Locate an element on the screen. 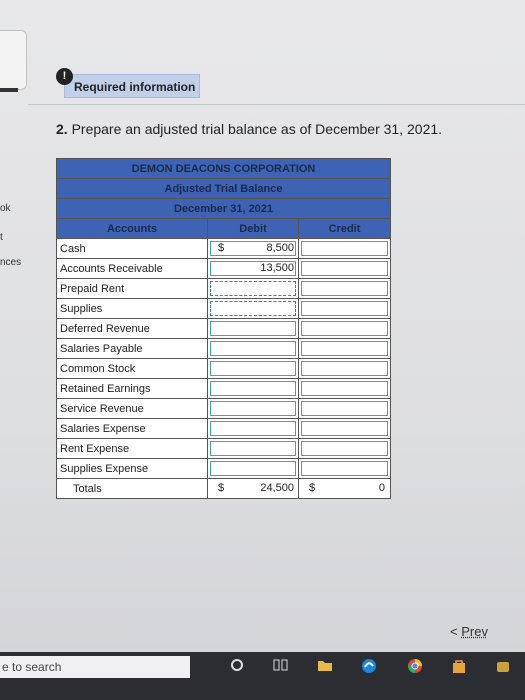 The height and width of the screenshot is (700, 525). alert-icon: ! is located at coordinates (64, 76).